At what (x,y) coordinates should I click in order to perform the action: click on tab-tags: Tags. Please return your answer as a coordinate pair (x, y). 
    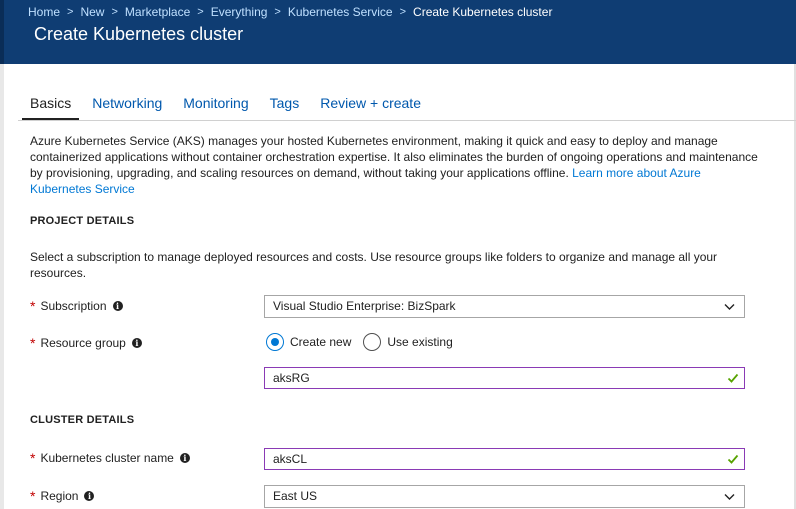
    Looking at the image, I should click on (285, 107).